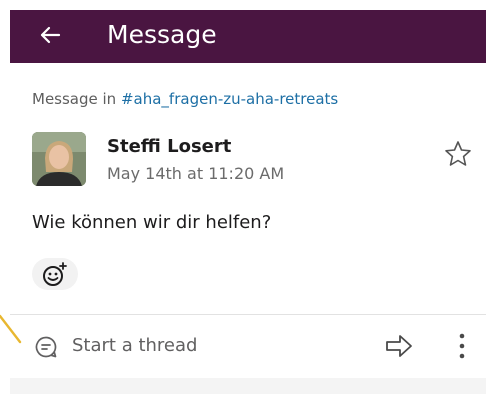 This screenshot has width=486, height=394. Describe the element at coordinates (11, 329) in the screenshot. I see `pointer-arrow-icon` at that location.